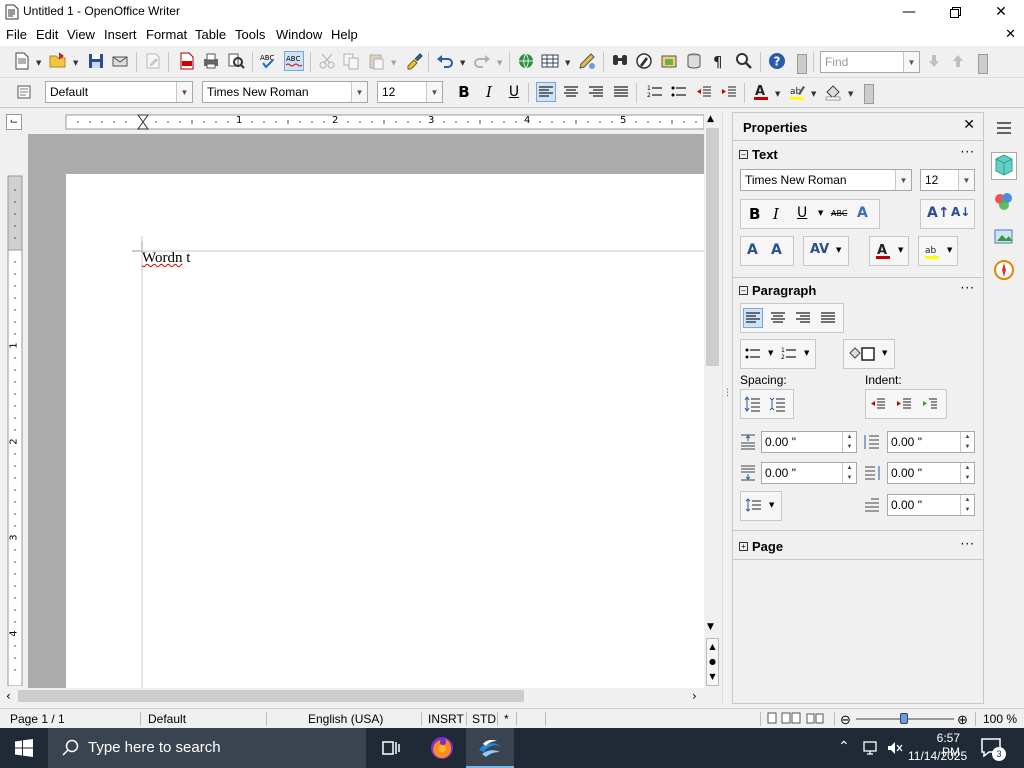 Image resolution: width=1024 pixels, height=768 pixels. What do you see at coordinates (909, 12) in the screenshot?
I see `minimize-button: —` at bounding box center [909, 12].